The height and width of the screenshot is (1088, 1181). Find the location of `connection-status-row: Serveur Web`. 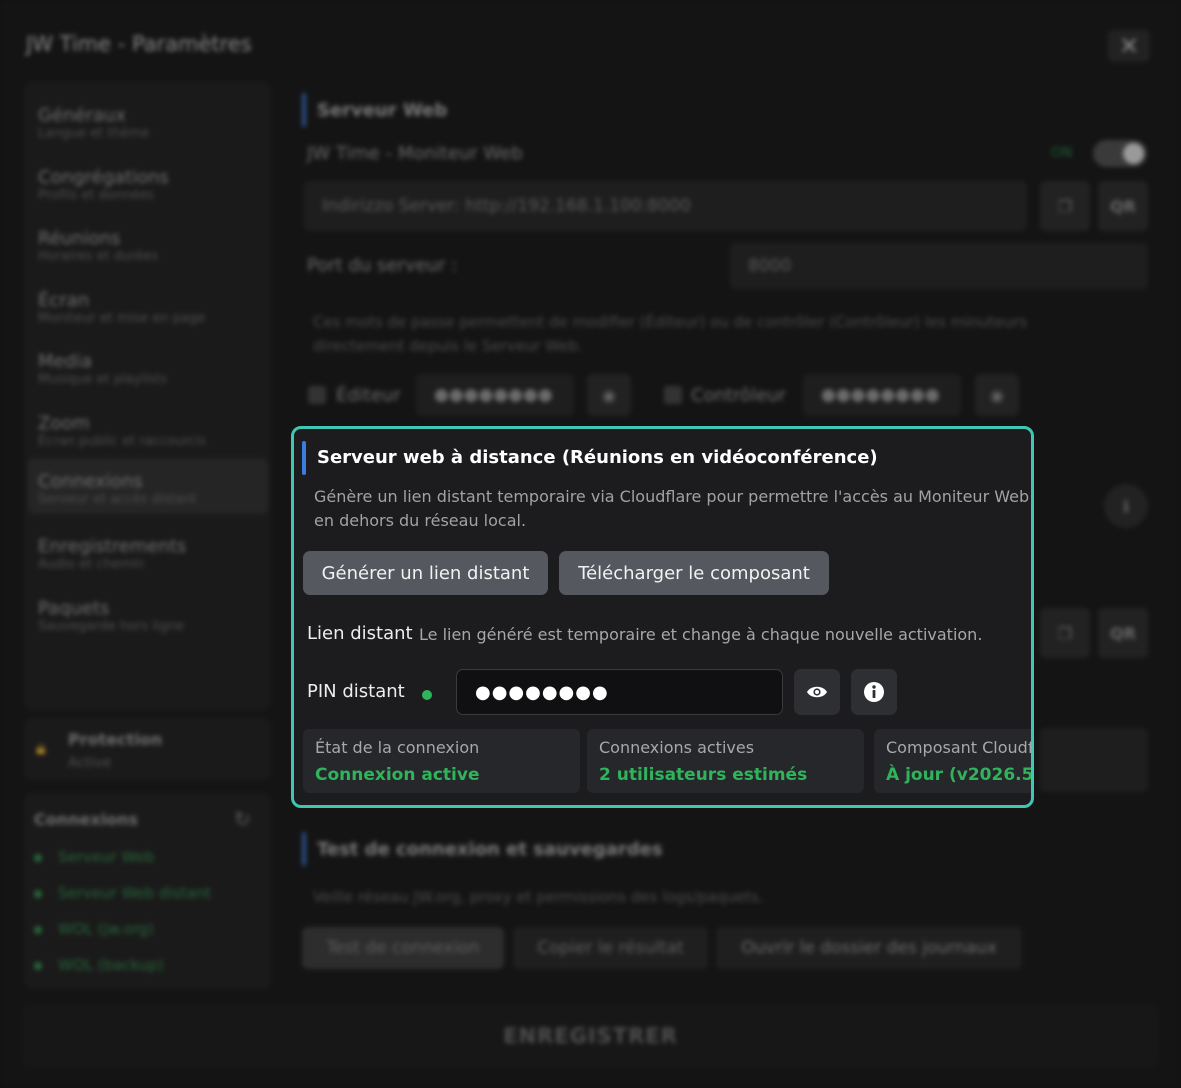

connection-status-row: Serveur Web is located at coordinates (94, 857).